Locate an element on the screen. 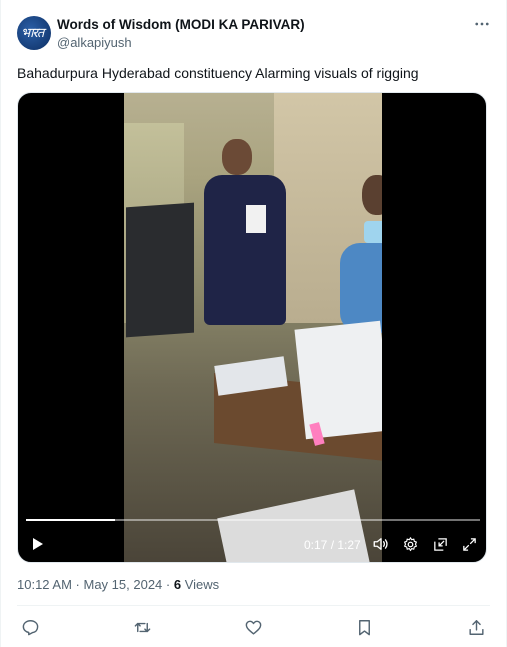  play-button is located at coordinates (37, 544).